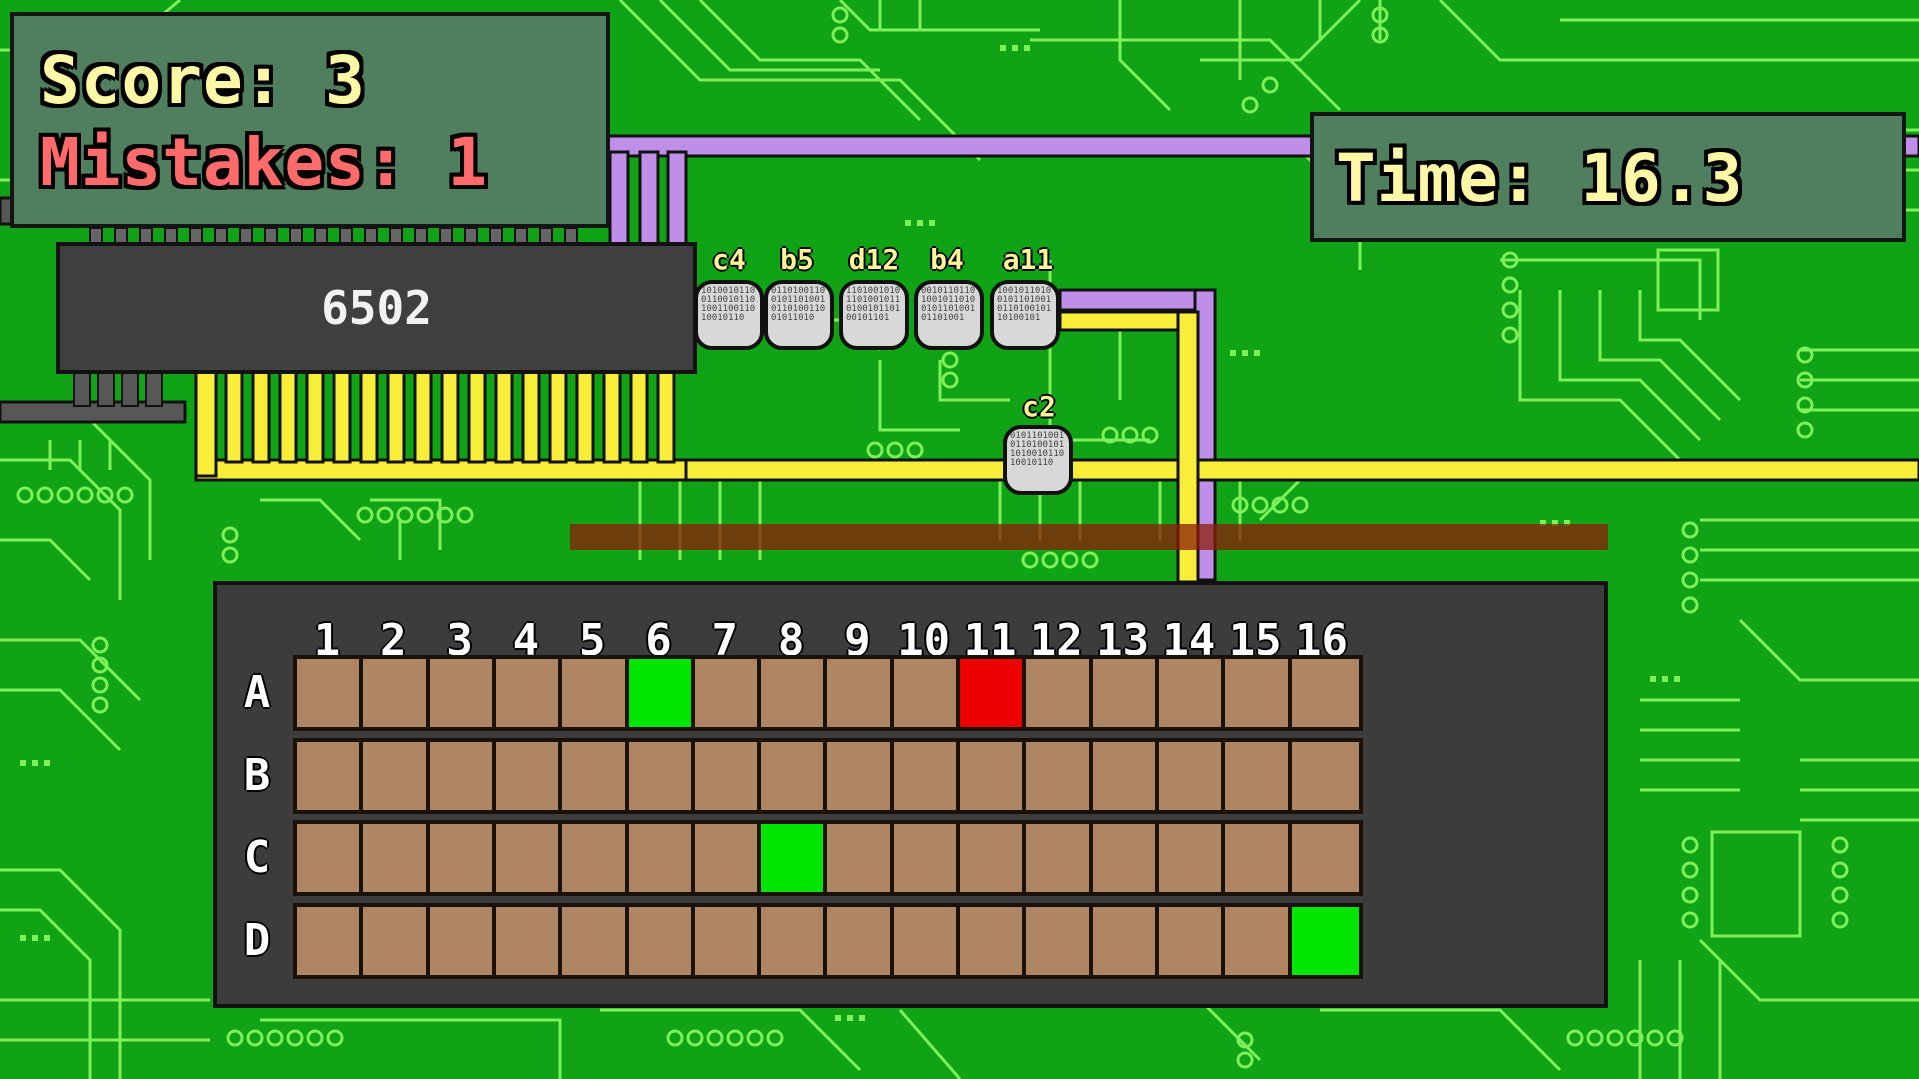 The height and width of the screenshot is (1079, 1919). I want to click on memory-cell-b1, so click(330, 775).